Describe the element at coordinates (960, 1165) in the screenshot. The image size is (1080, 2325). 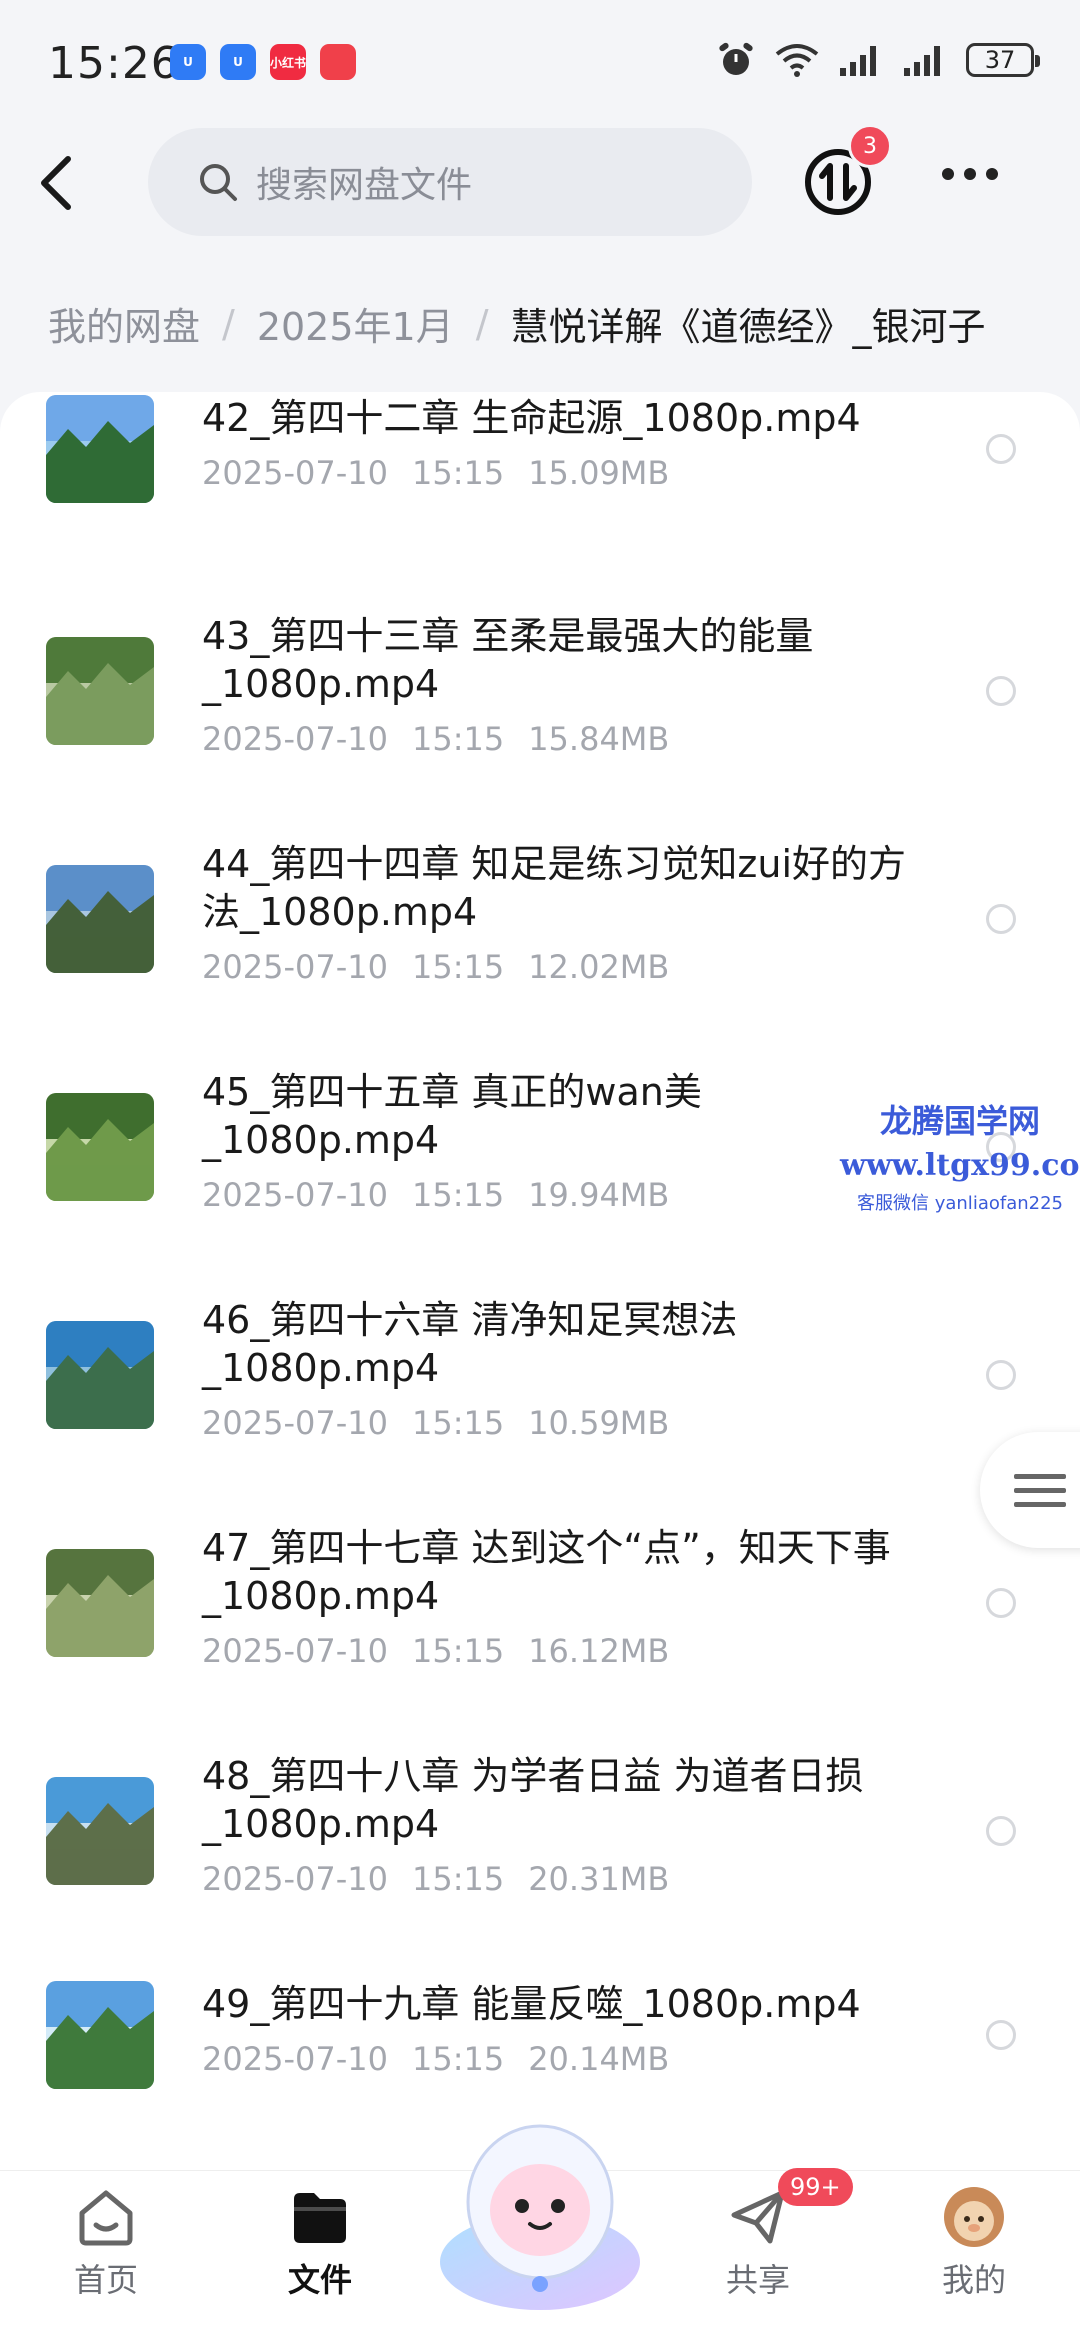
I see `watermark-url: www.ltgx99.com` at that location.